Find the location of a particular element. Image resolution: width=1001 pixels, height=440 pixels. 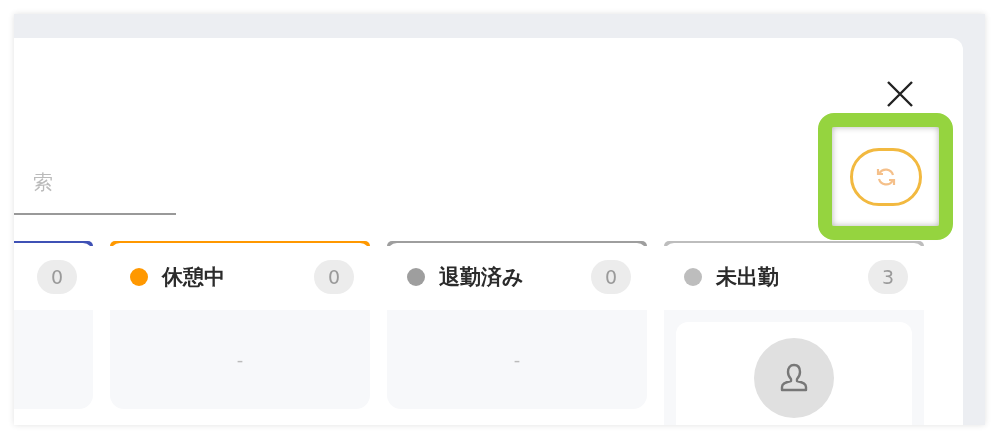

close-button is located at coordinates (900, 94).